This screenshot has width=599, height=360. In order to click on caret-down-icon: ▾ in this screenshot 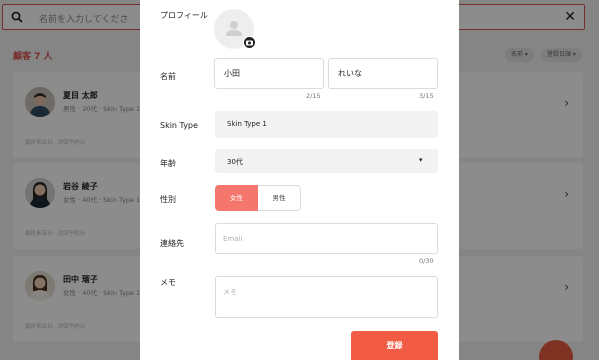, I will do `click(421, 160)`.